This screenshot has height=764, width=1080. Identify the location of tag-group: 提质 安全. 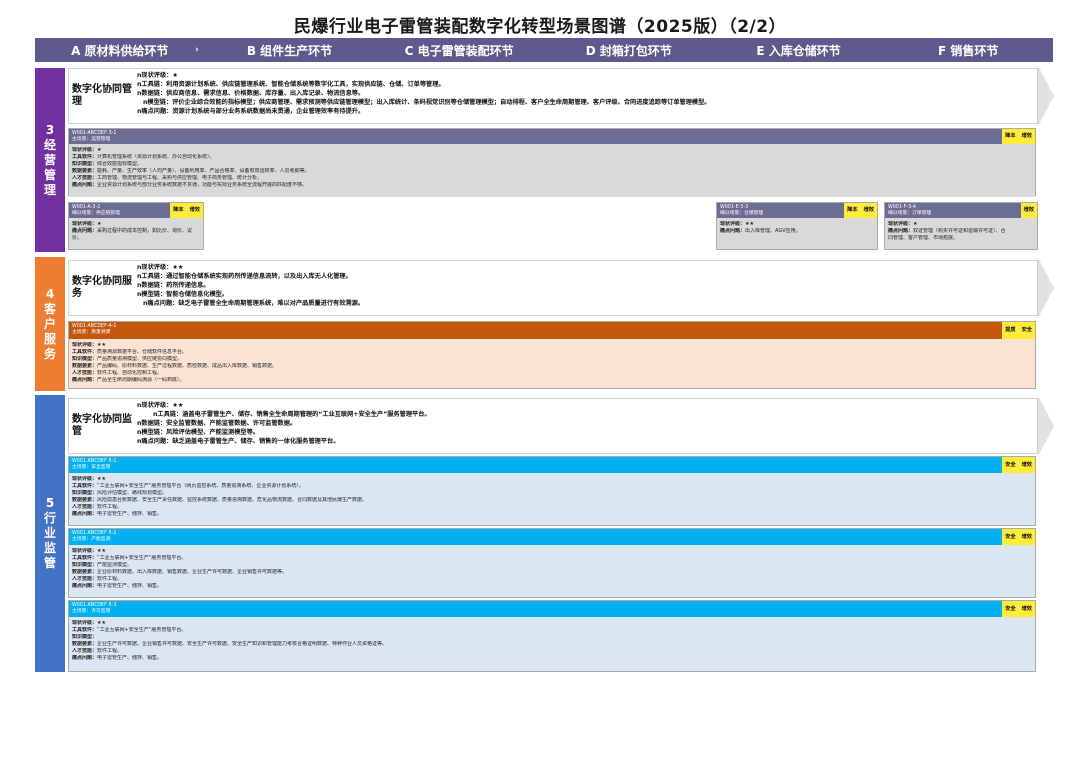
(1018, 330).